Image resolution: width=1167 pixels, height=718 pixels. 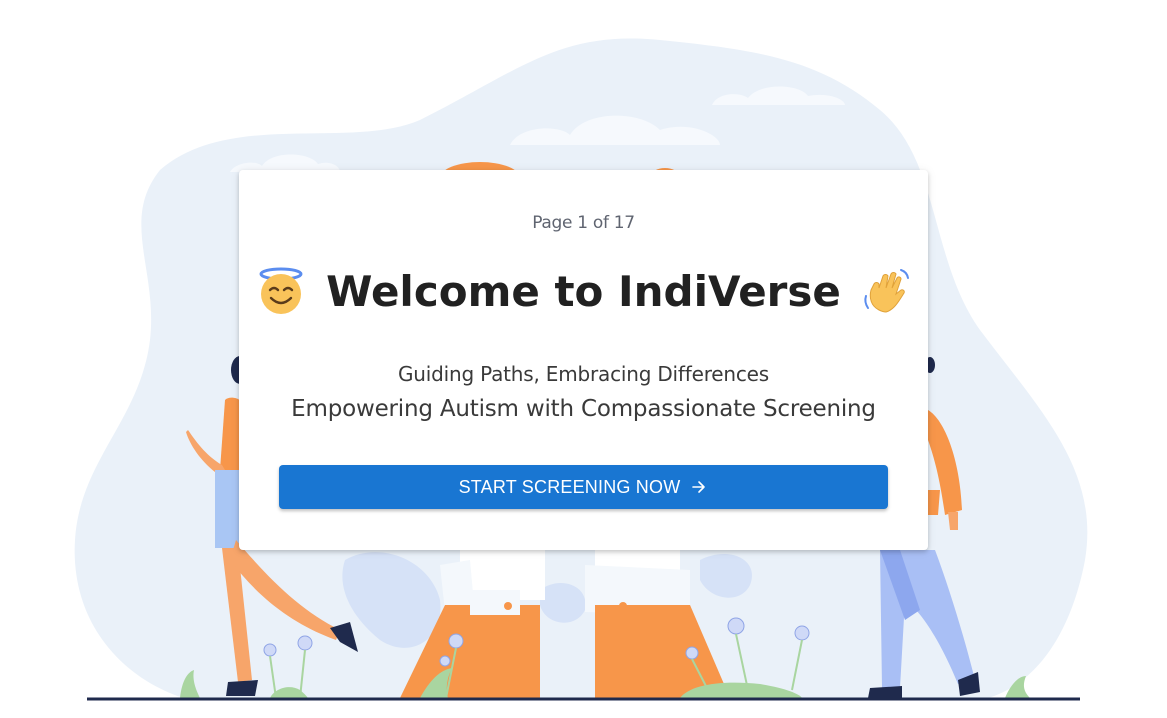 What do you see at coordinates (583, 374) in the screenshot?
I see `tagline-primary: Guiding Paths, Embracing Differences` at bounding box center [583, 374].